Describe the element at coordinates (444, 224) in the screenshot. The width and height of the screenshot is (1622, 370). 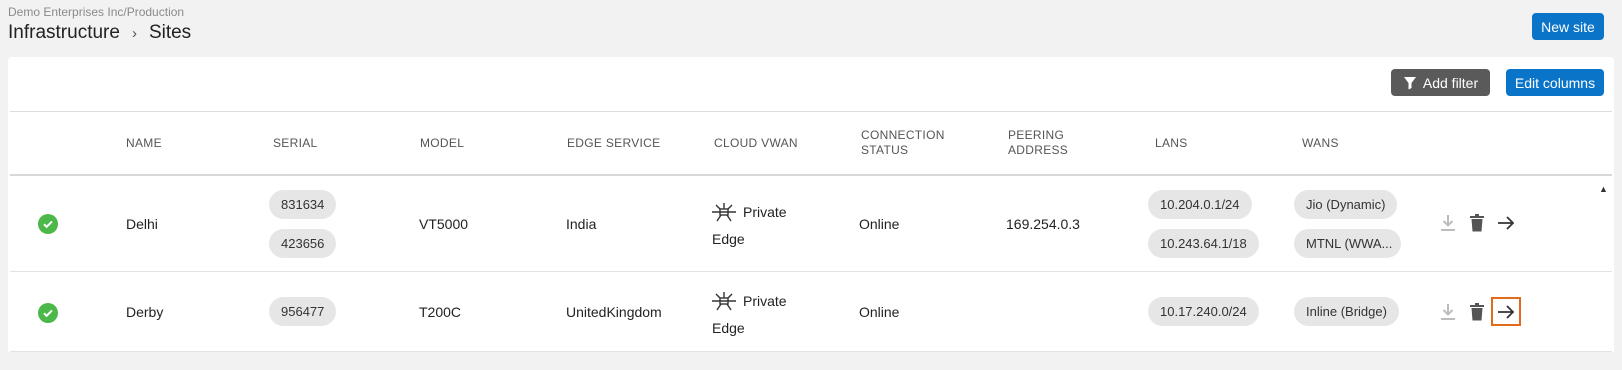
I see `model: VT5000` at that location.